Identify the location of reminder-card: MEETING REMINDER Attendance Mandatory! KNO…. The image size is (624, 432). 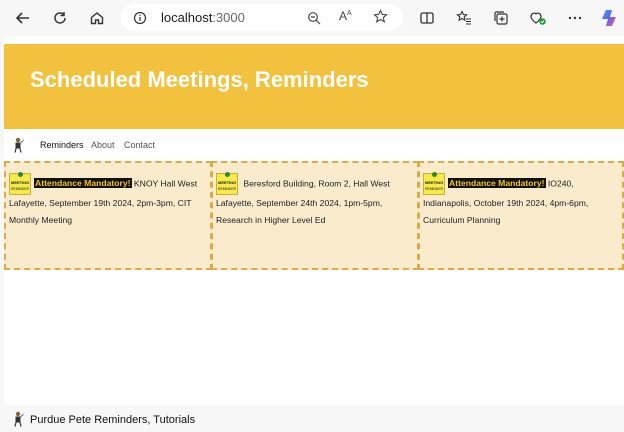
(108, 215).